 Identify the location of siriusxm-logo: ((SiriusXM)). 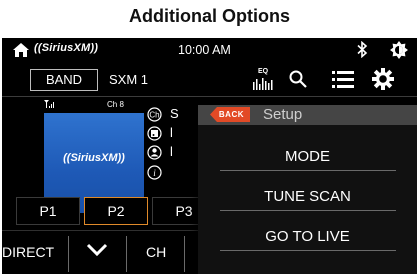
(66, 48).